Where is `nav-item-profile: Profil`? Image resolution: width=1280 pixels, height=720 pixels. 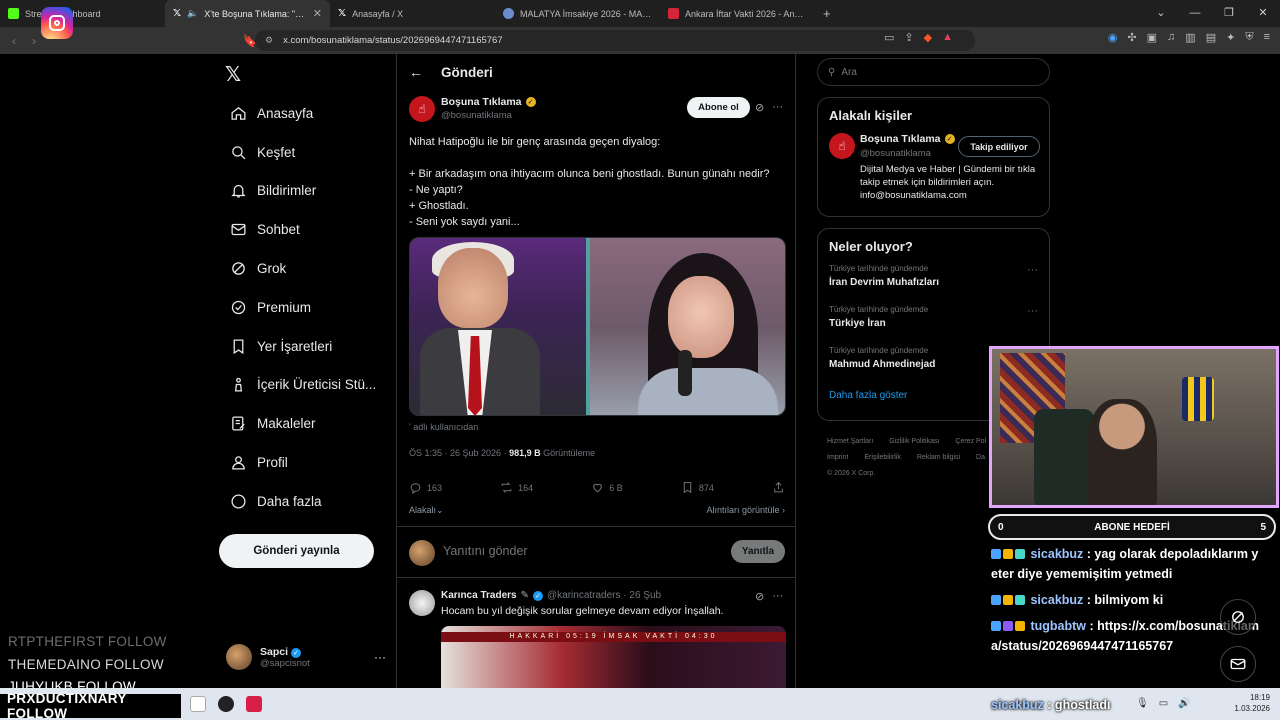 nav-item-profile: Profil is located at coordinates (305, 462).